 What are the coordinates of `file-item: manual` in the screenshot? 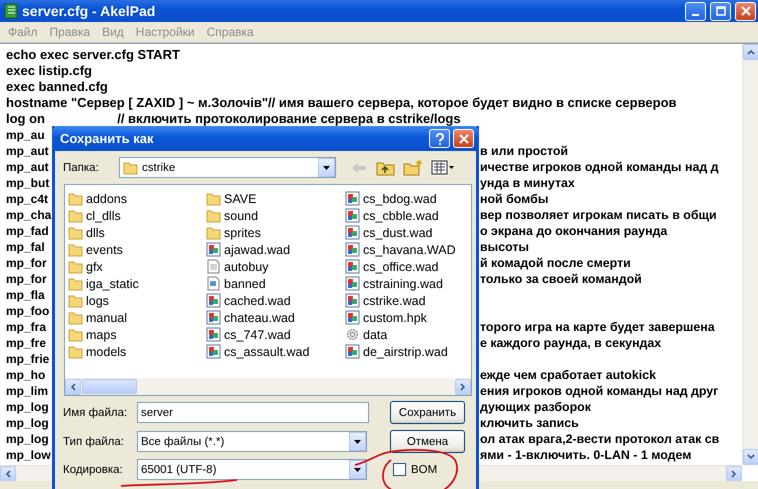 It's located at (137, 317).